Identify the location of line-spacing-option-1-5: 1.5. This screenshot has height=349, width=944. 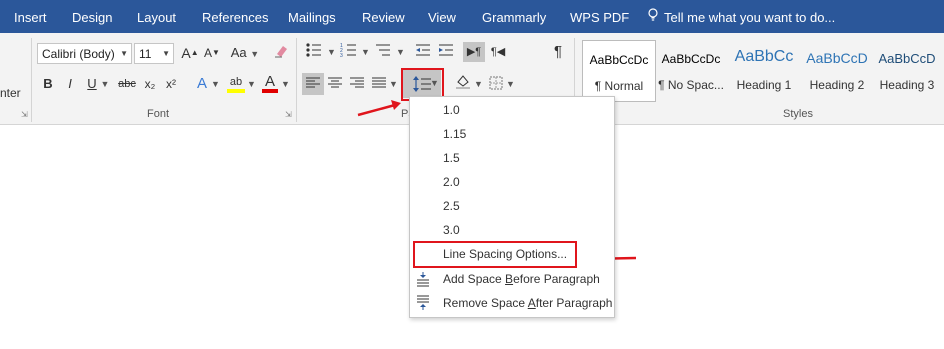
(512, 158).